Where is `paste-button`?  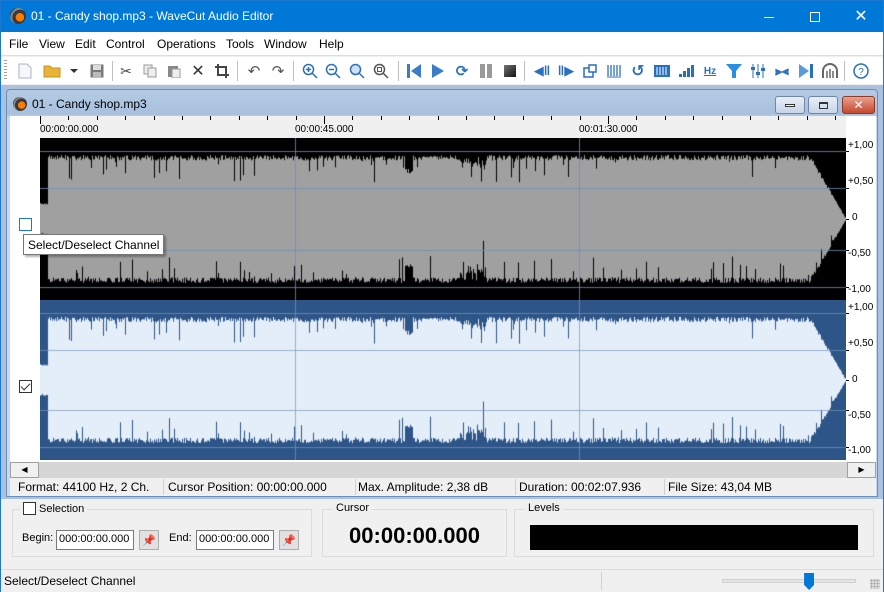 paste-button is located at coordinates (174, 71).